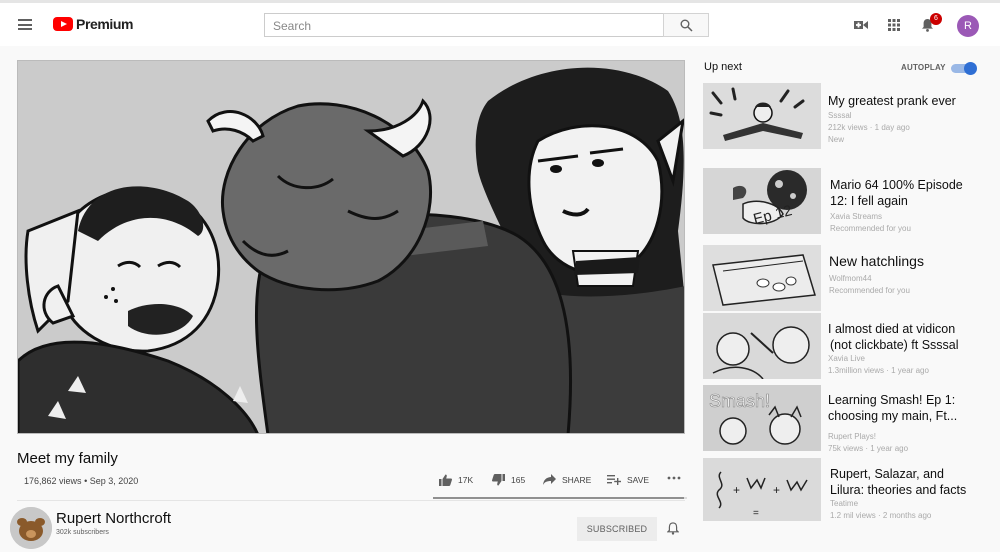  I want to click on rec-title-line1: Learning Smash! Ep 1:, so click(891, 400).